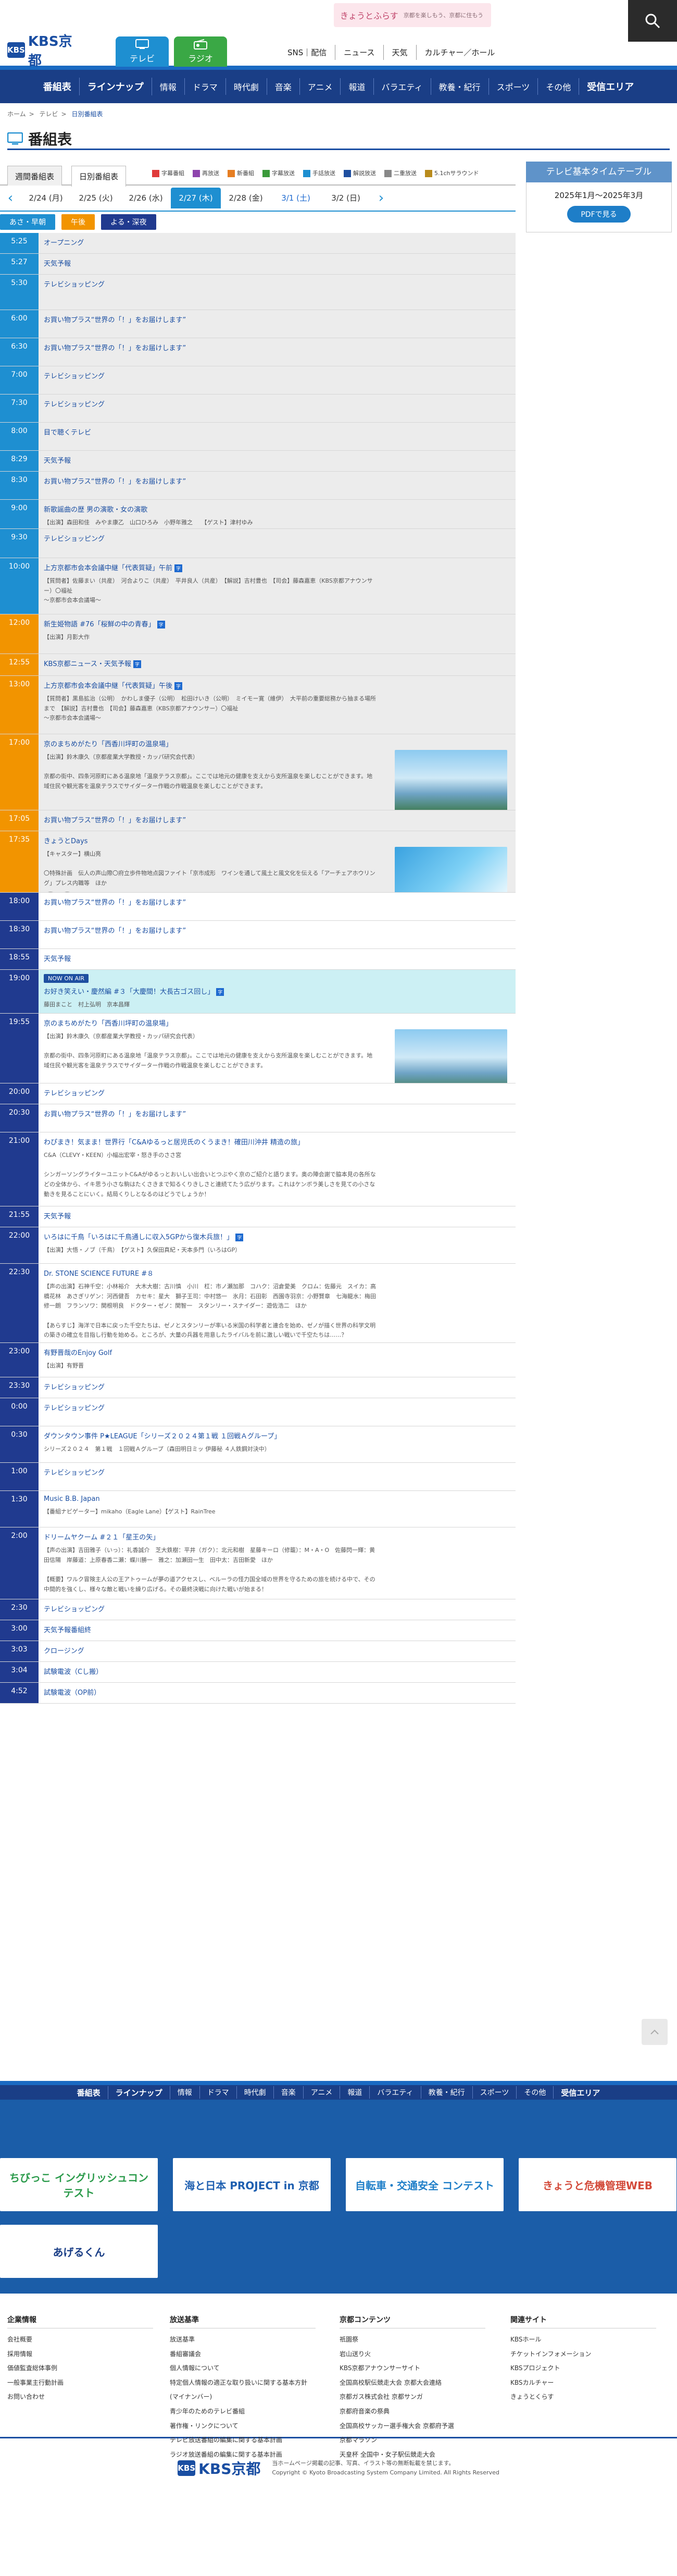 The width and height of the screenshot is (677, 2576). What do you see at coordinates (277, 242) in the screenshot?
I see `program-title: オープニング` at bounding box center [277, 242].